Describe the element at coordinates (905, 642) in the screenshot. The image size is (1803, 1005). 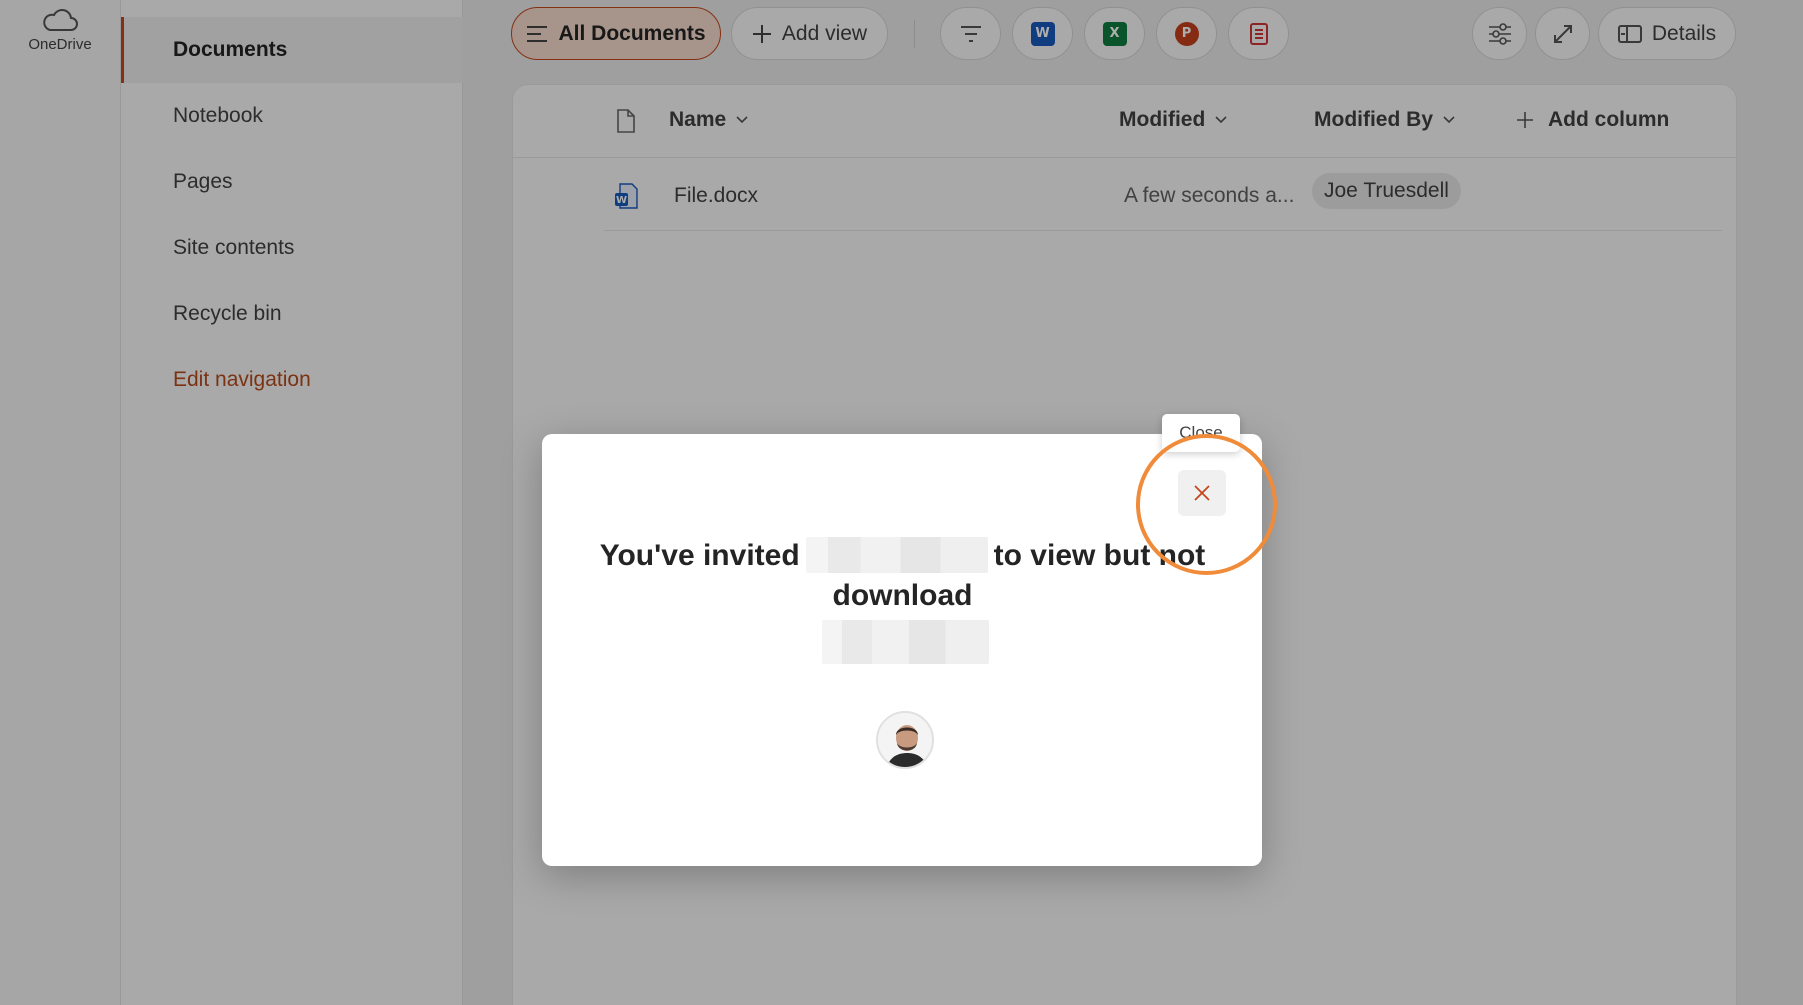
I see `redacted-file-name` at that location.